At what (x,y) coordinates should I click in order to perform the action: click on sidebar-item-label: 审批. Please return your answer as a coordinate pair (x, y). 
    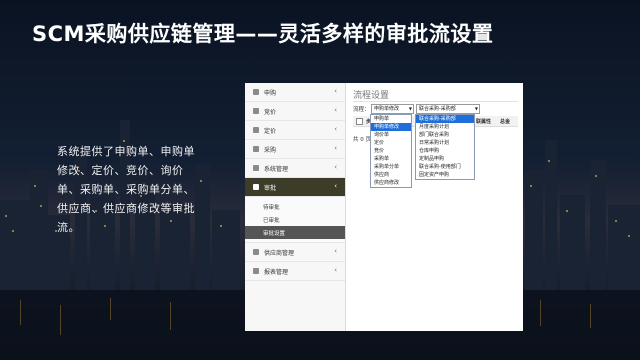
    Looking at the image, I should click on (270, 188).